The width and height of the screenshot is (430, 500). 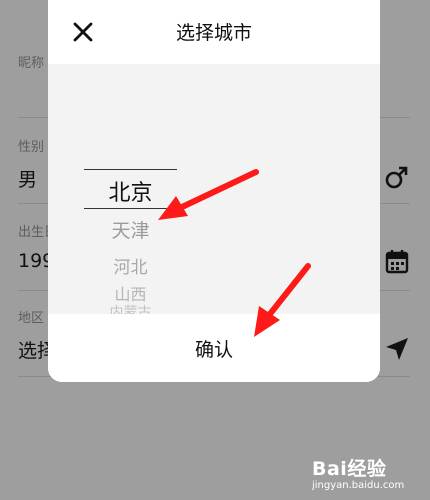 What do you see at coordinates (27, 178) in the screenshot?
I see `gender-value: 男` at bounding box center [27, 178].